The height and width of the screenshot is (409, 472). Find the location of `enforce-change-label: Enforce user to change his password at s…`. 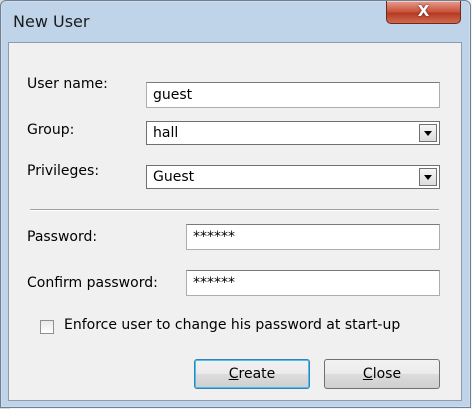

enforce-change-label: Enforce user to change his password at s… is located at coordinates (232, 325).